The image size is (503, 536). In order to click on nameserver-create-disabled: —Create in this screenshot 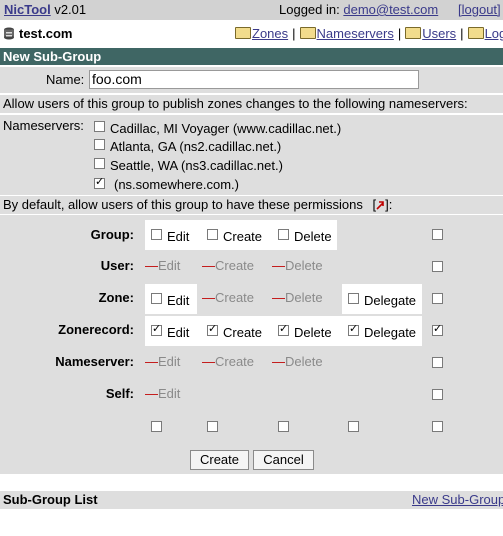, I will do `click(228, 361)`.